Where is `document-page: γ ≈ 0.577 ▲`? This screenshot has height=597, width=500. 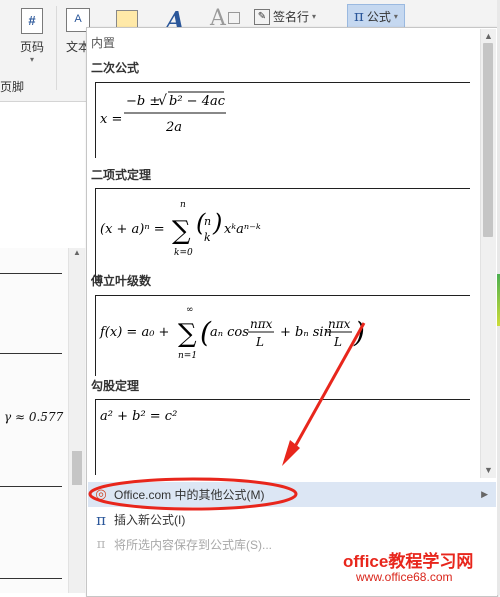 document-page: γ ≈ 0.577 ▲ is located at coordinates (44, 420).